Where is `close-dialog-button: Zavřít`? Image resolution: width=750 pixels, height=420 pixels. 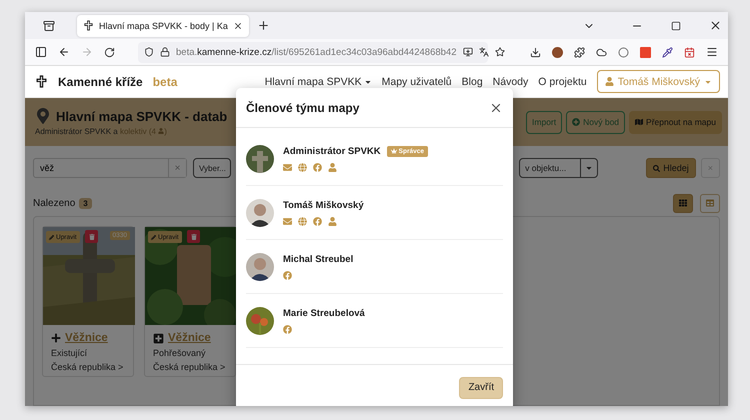
close-dialog-button: Zavřít is located at coordinates (481, 387).